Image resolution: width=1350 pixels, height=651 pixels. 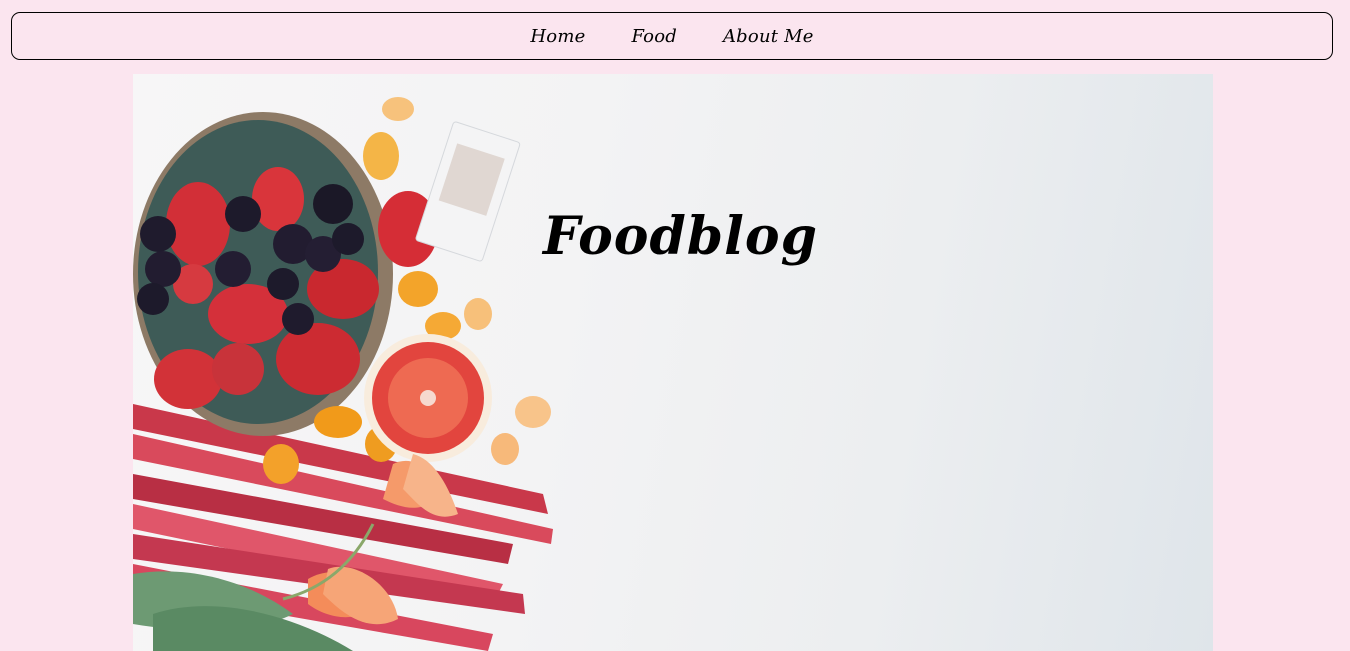 I want to click on nav-link-home: Home, so click(x=557, y=36).